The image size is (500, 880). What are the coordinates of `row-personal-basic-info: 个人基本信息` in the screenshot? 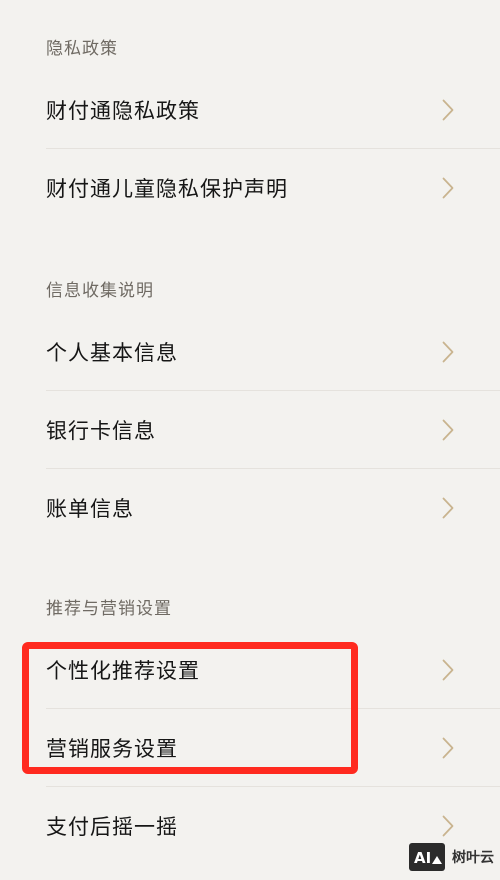 It's located at (250, 352).